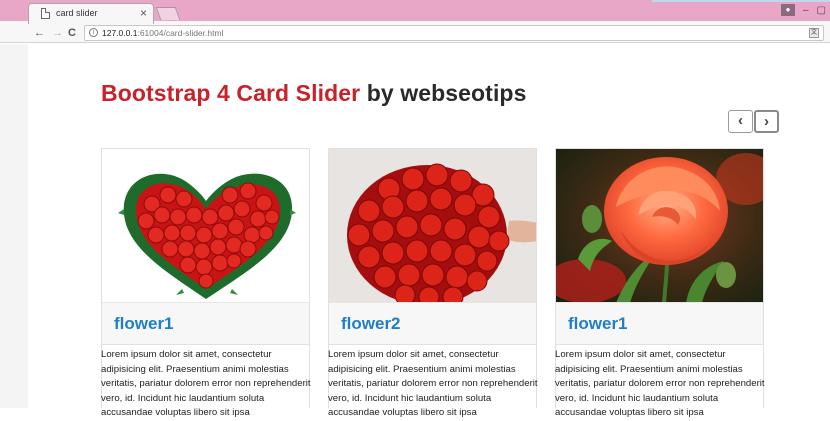 The width and height of the screenshot is (830, 421). What do you see at coordinates (45, 13) in the screenshot?
I see `page-icon` at bounding box center [45, 13].